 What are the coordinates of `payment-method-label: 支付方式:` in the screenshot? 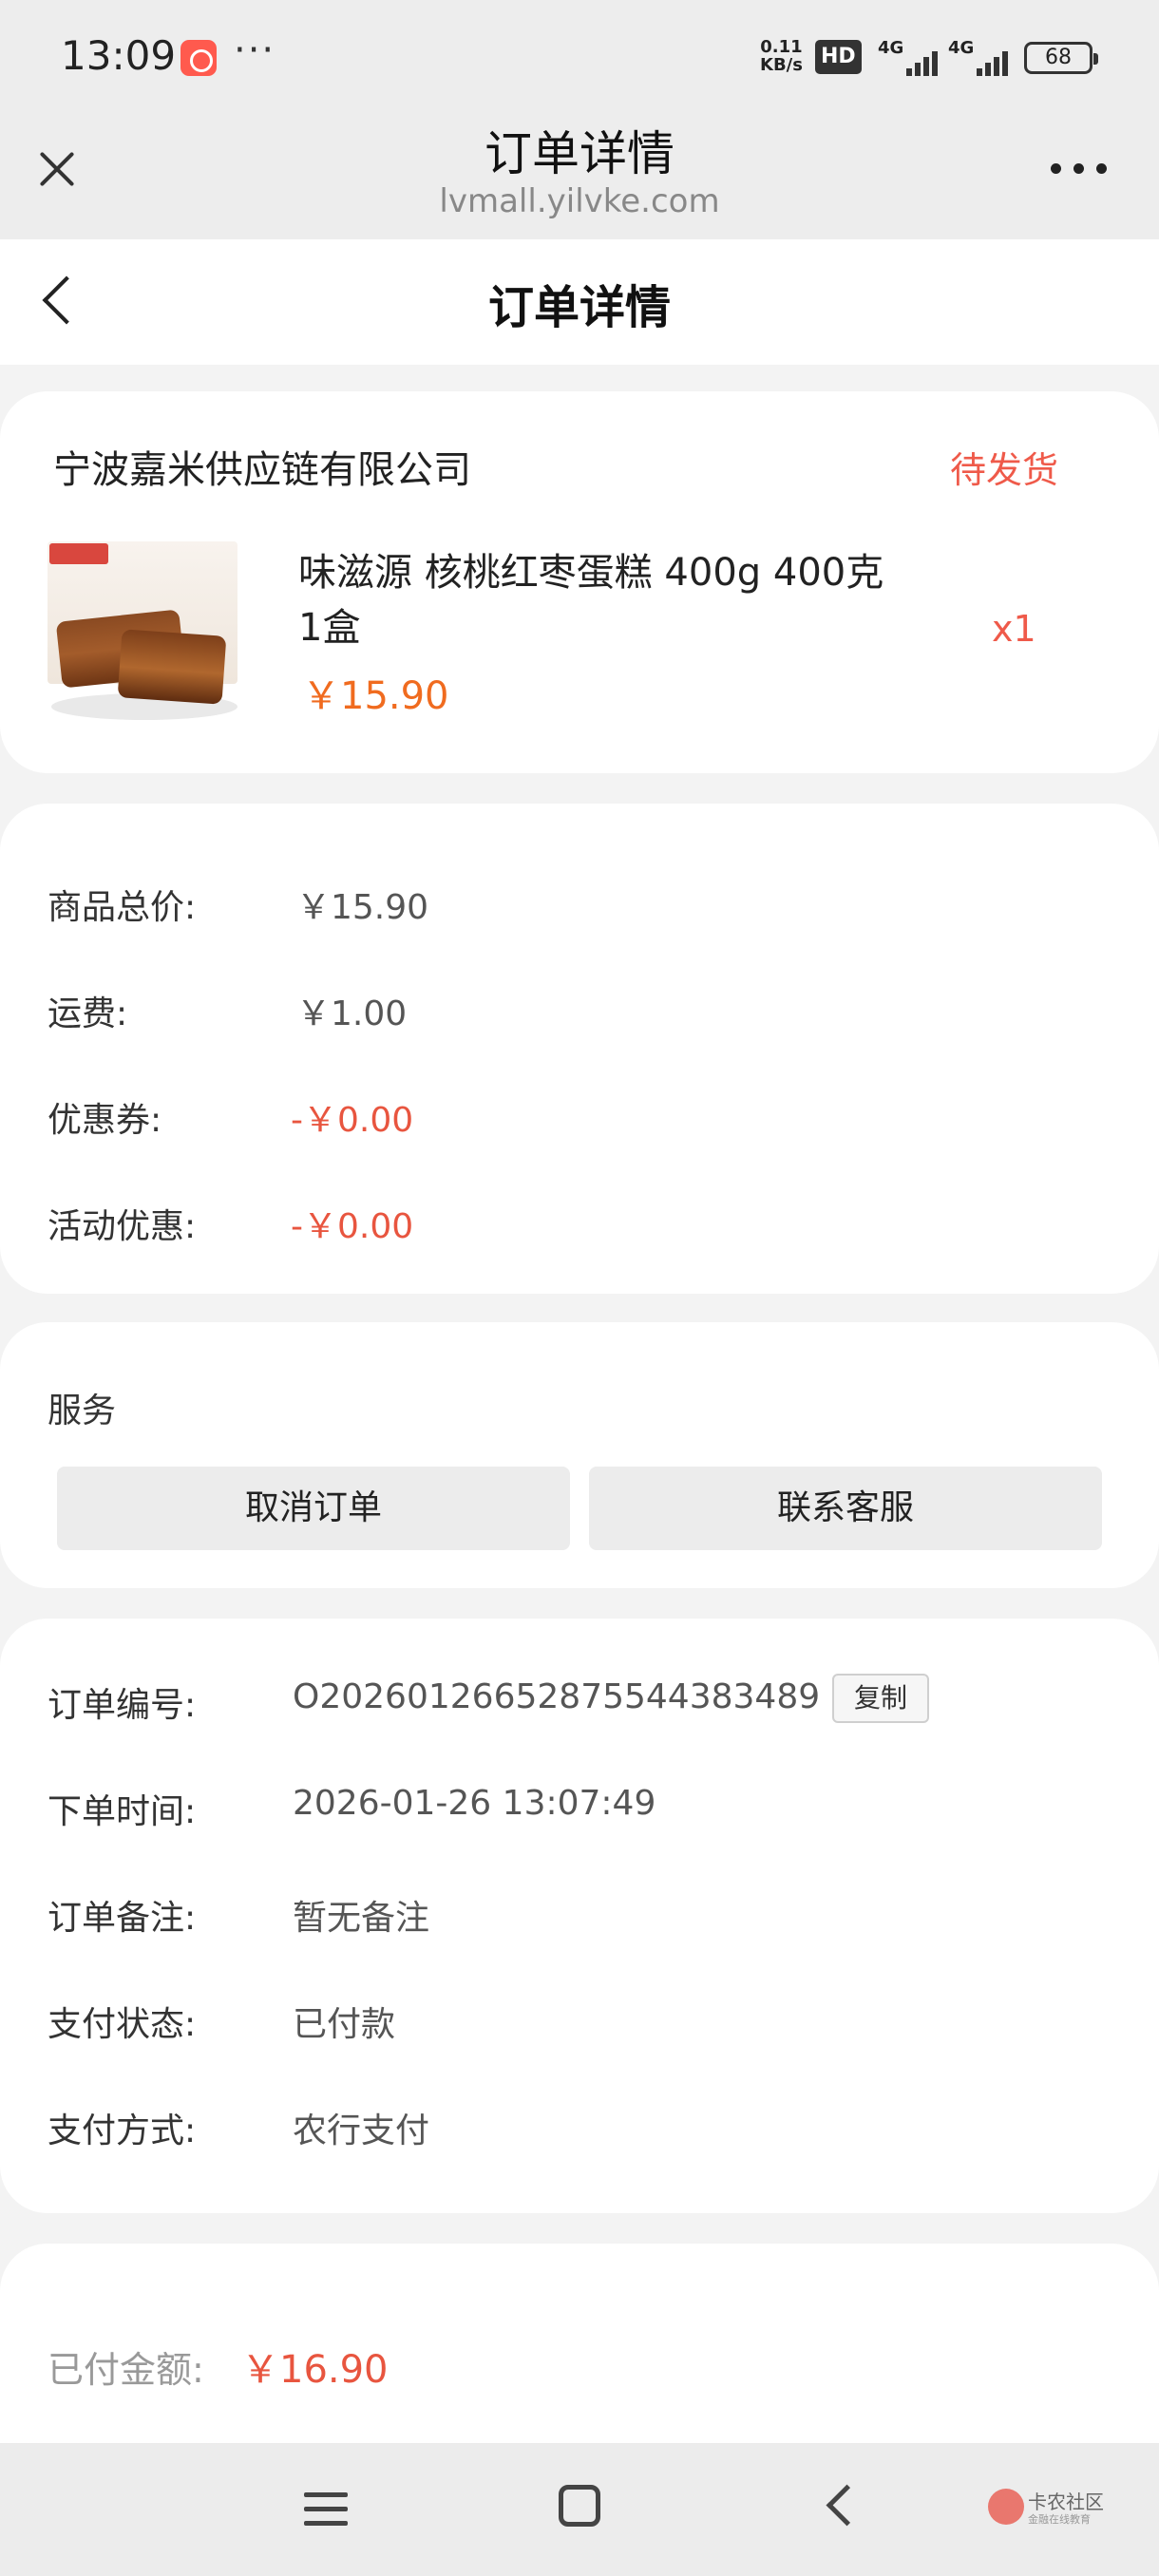 It's located at (122, 2131).